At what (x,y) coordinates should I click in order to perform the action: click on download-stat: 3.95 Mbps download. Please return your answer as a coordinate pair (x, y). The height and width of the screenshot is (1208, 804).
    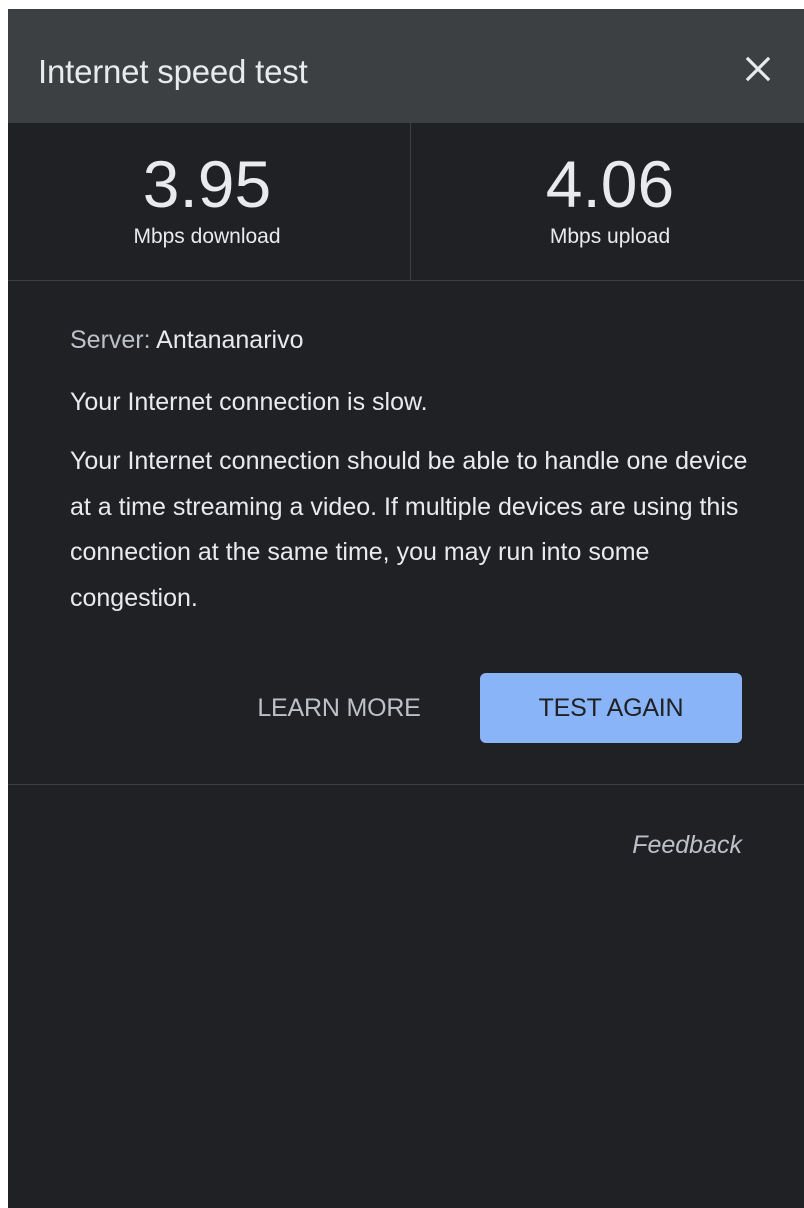
    Looking at the image, I should click on (207, 201).